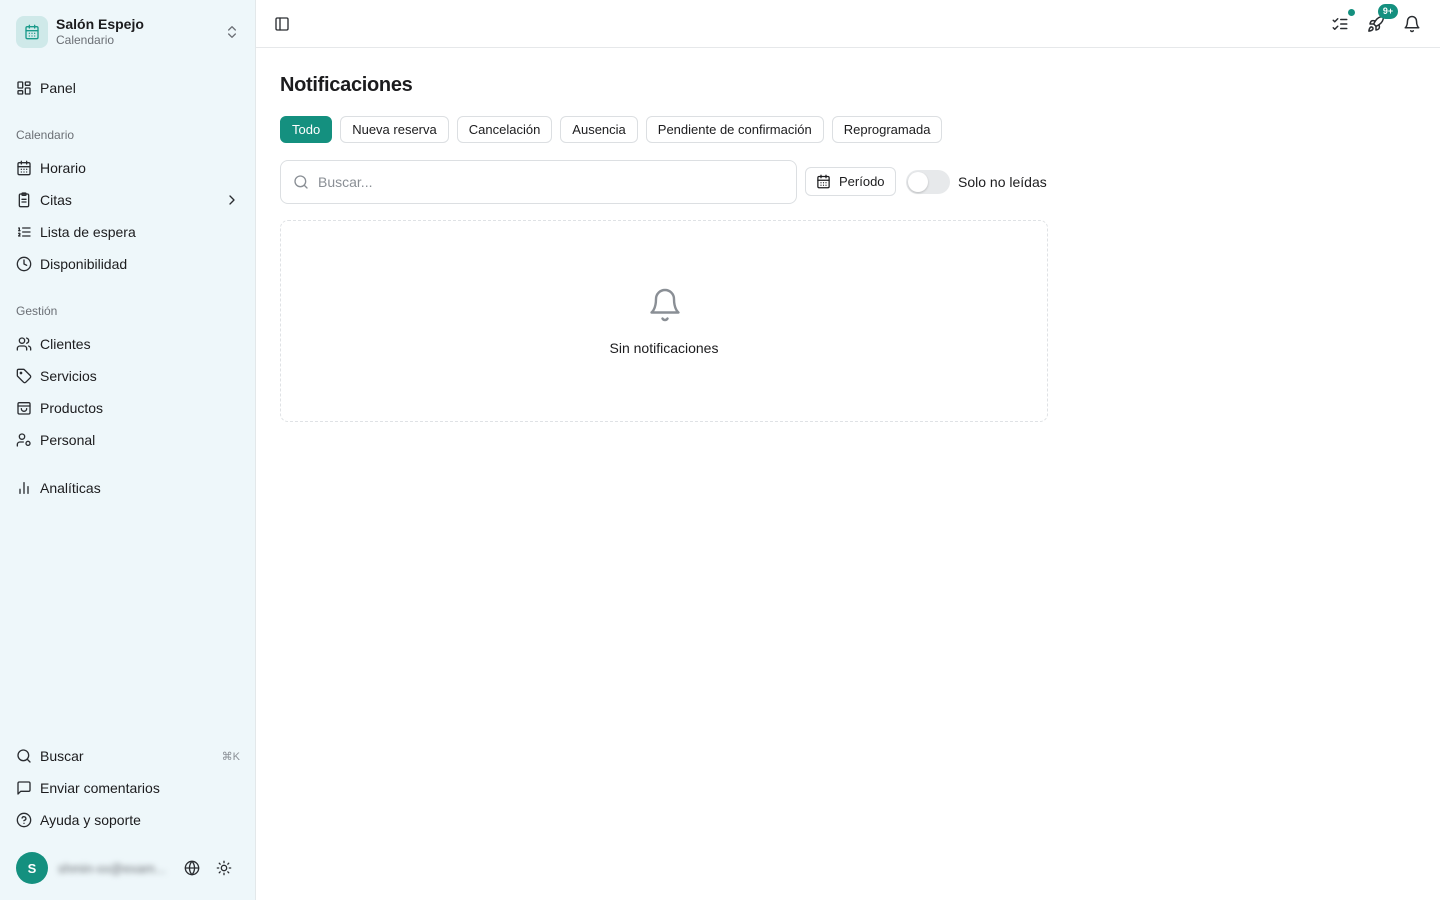 Image resolution: width=1440 pixels, height=900 pixels. Describe the element at coordinates (232, 32) in the screenshot. I see `chevrons-up-down-icon` at that location.